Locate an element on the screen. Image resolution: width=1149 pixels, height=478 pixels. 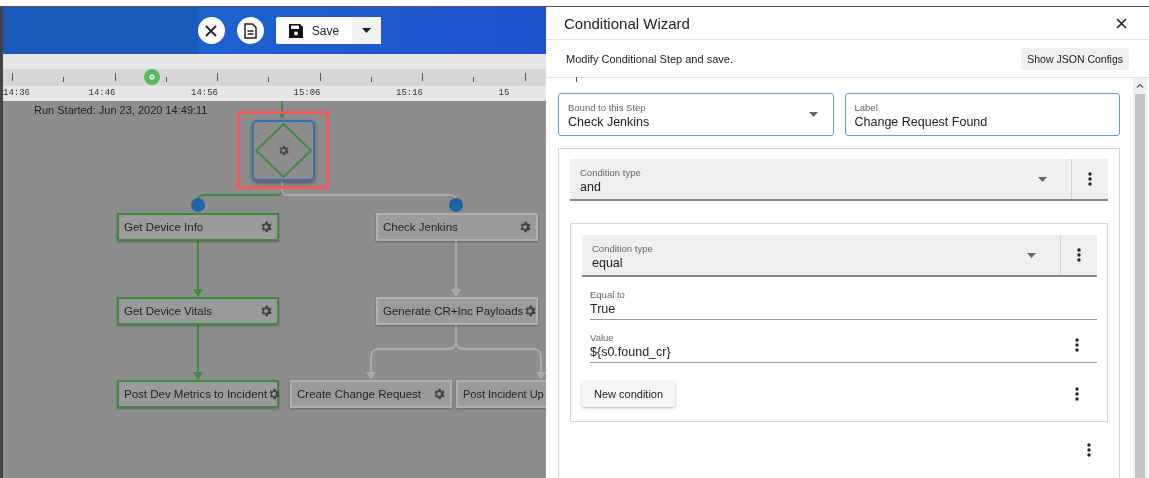
step-select: Bound to this Step Check Jenkins is located at coordinates (696, 114).